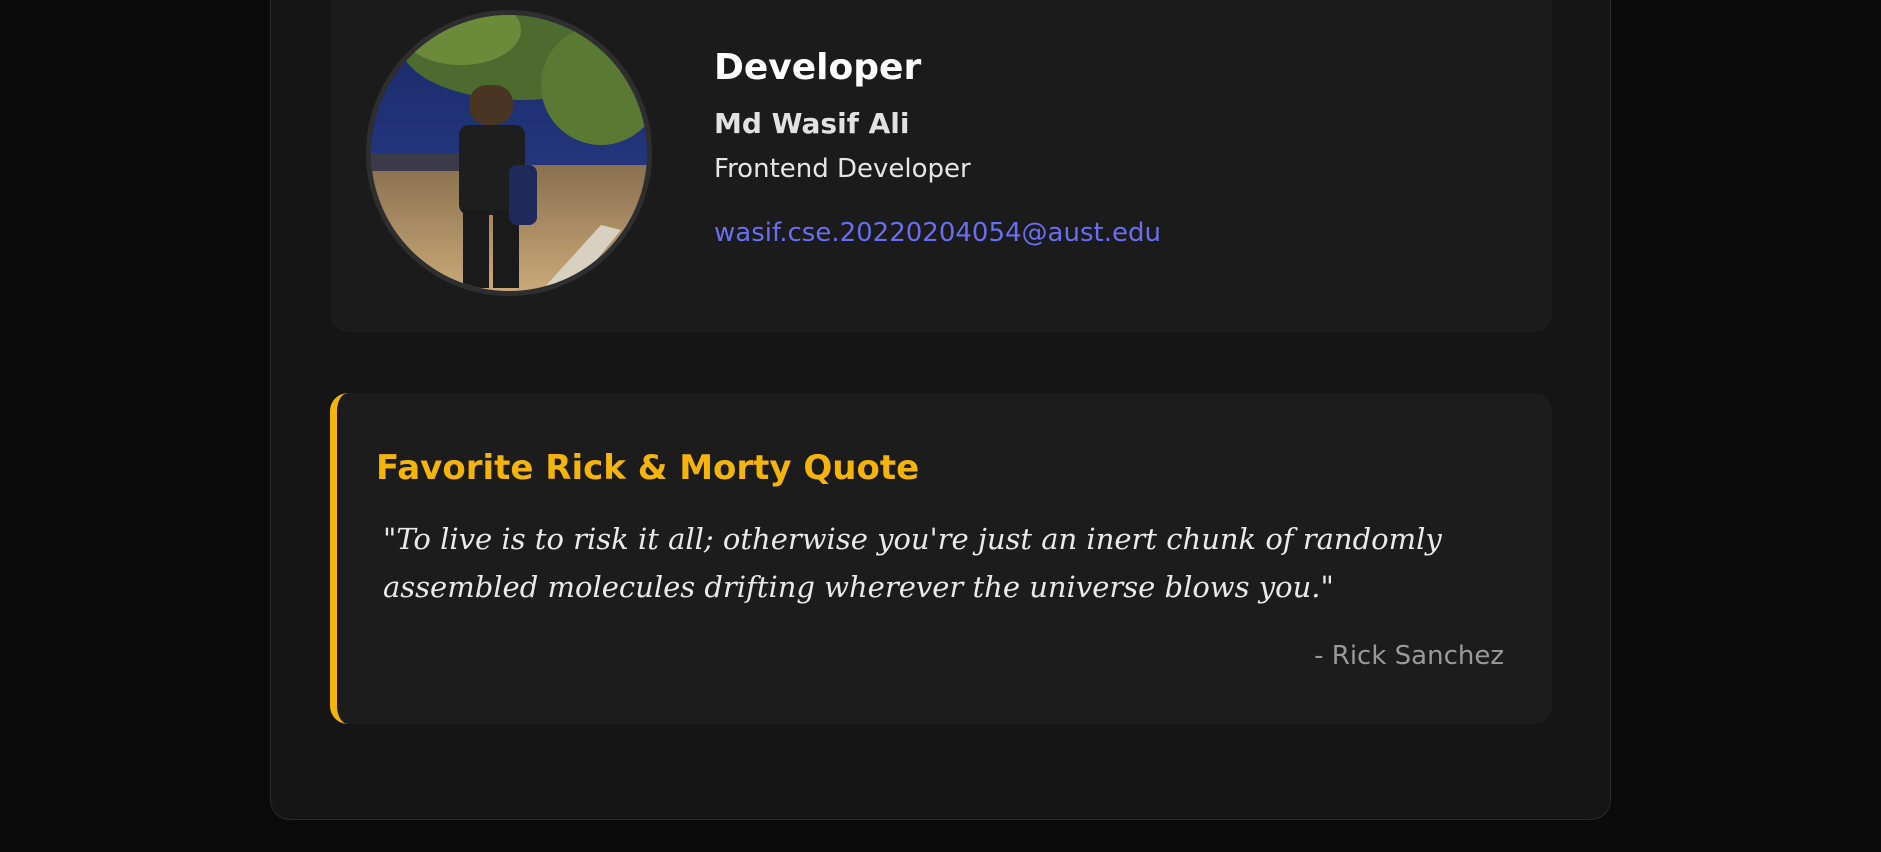 The width and height of the screenshot is (1881, 852). I want to click on profile-photo, so click(509, 153).